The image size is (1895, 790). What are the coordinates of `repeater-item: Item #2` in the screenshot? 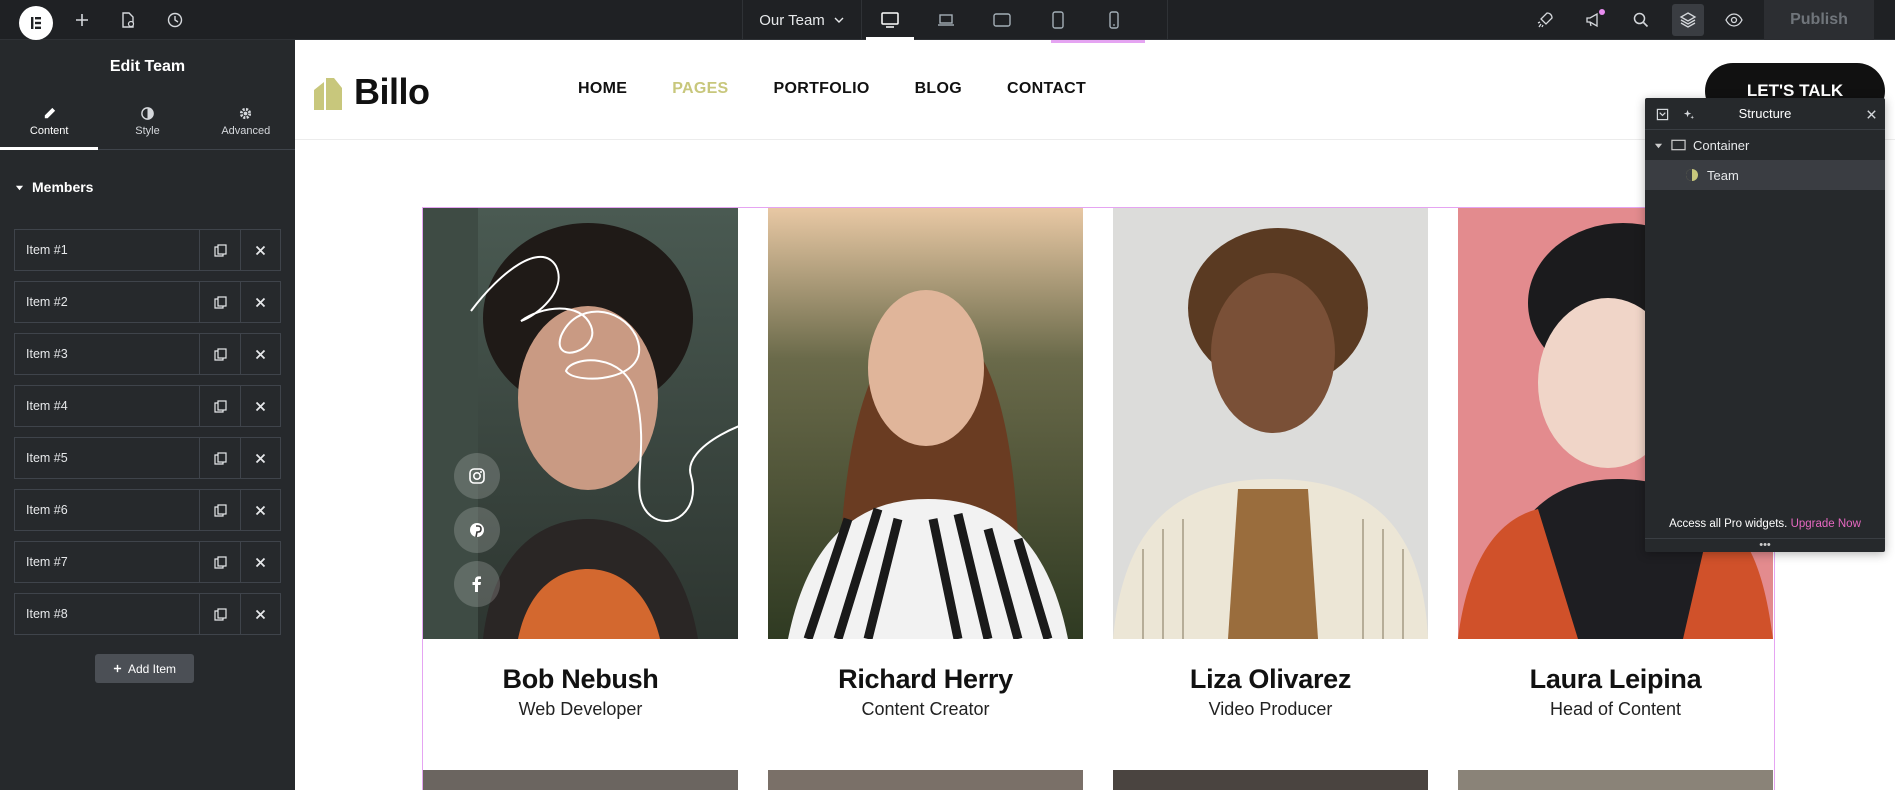 It's located at (147, 302).